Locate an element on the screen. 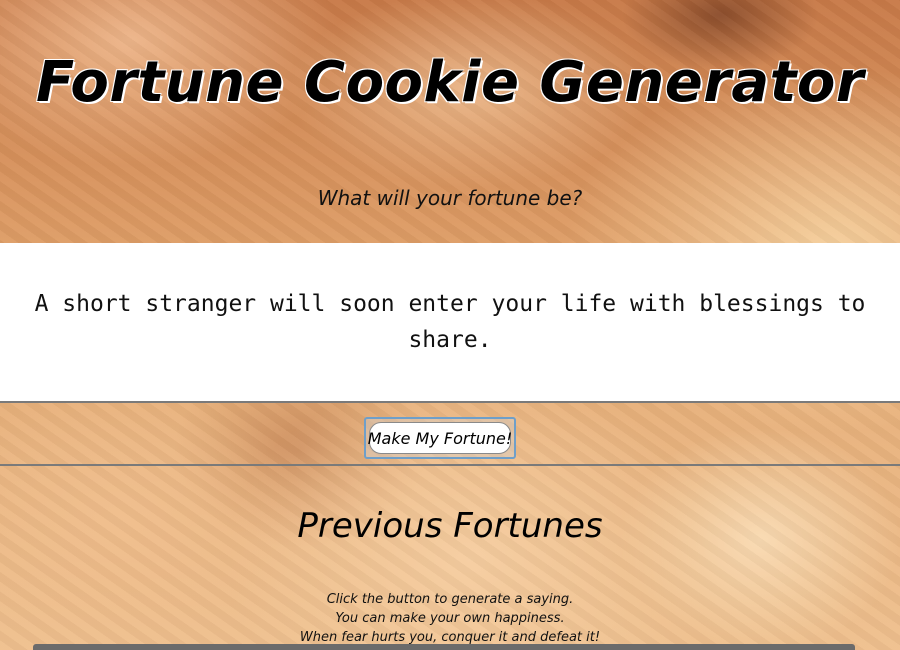 The width and height of the screenshot is (900, 650). page-title: Fortune Cookie Generator is located at coordinates (450, 82).